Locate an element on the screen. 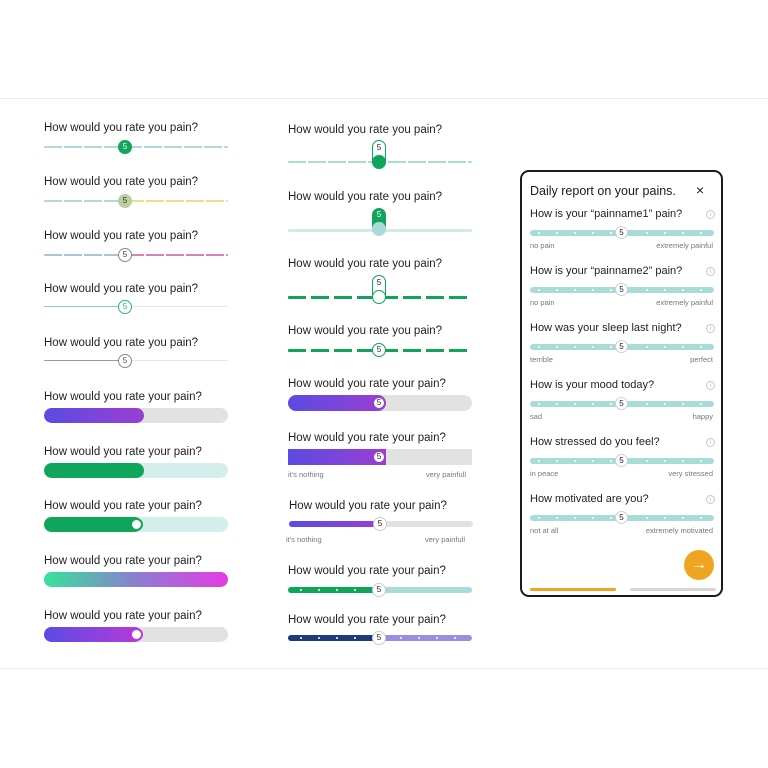  next-arrow-button: → is located at coordinates (699, 565).